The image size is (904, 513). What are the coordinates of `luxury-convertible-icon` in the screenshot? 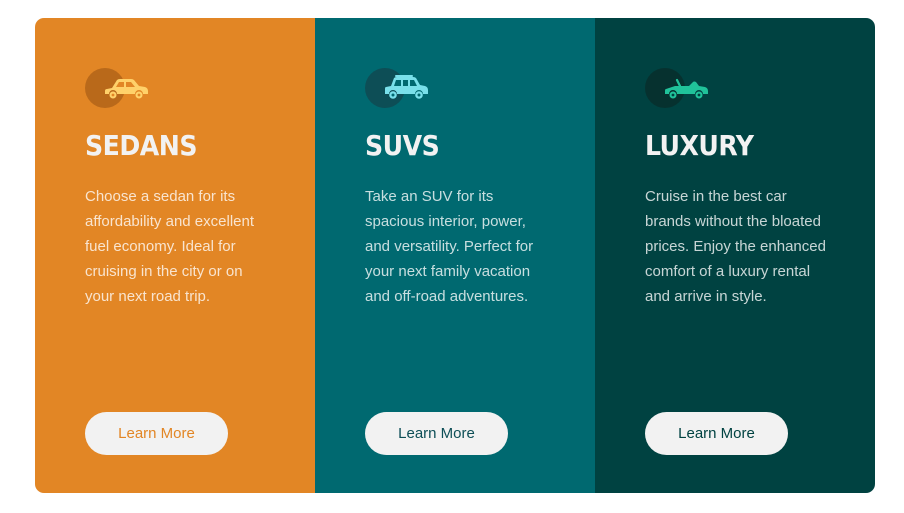 It's located at (677, 88).